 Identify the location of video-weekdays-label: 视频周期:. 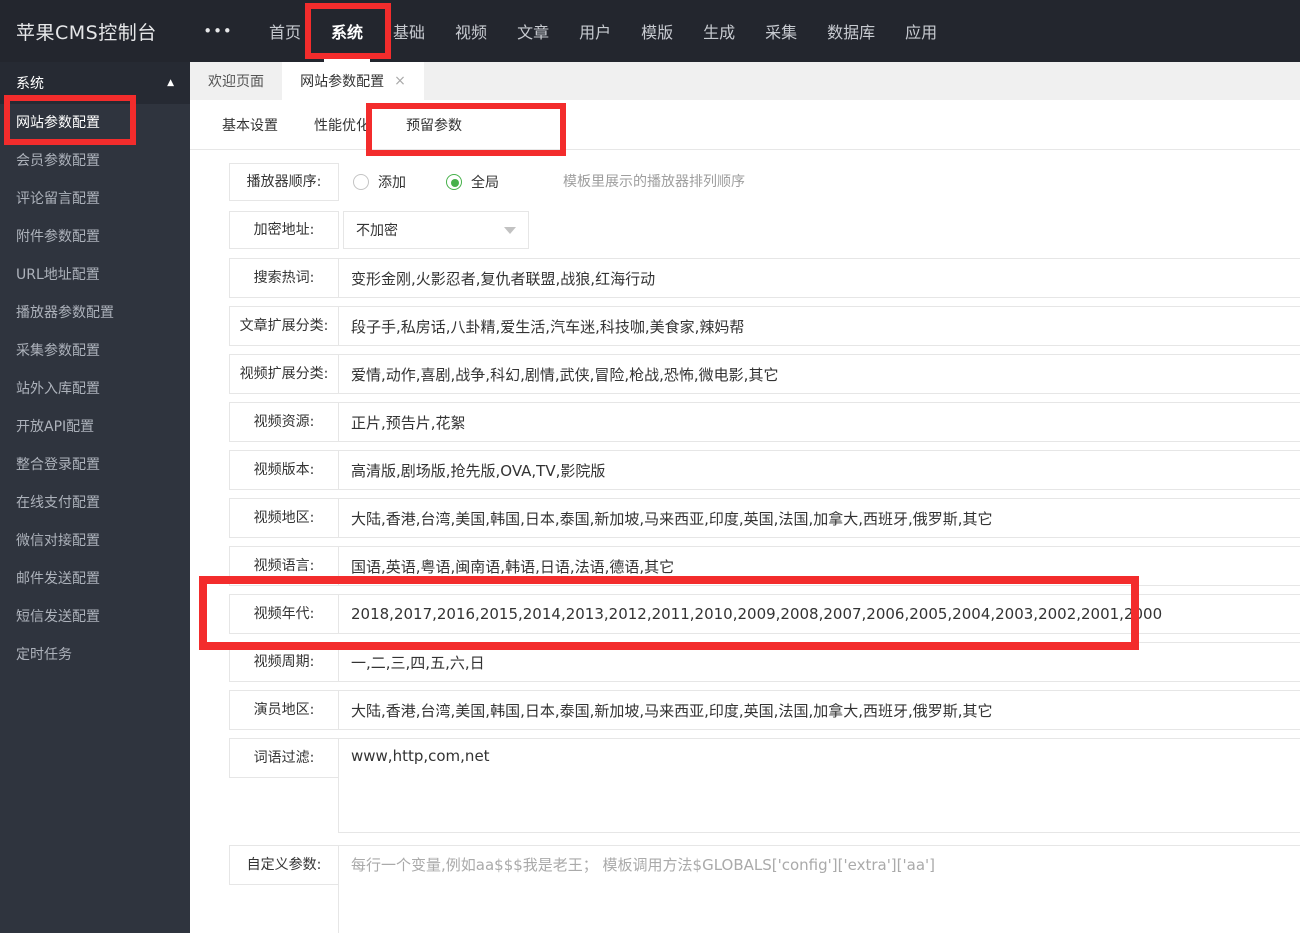
(284, 662).